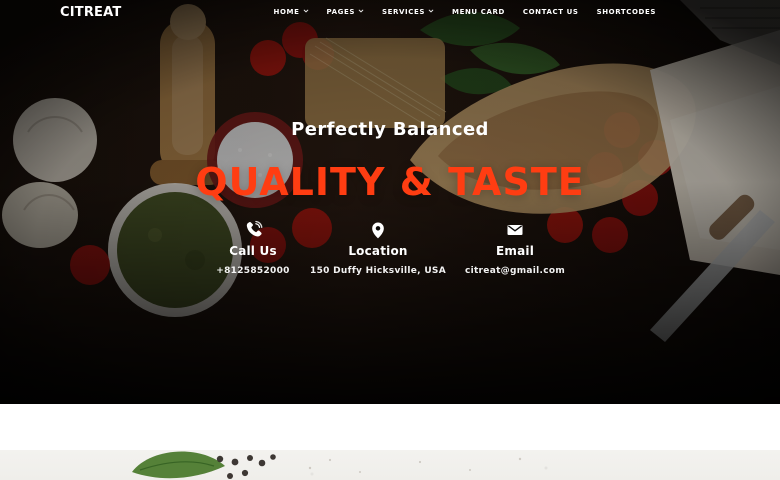 The width and height of the screenshot is (780, 480). I want to click on contact-location: Location 150 Duffy Hicksville, USA, so click(378, 248).